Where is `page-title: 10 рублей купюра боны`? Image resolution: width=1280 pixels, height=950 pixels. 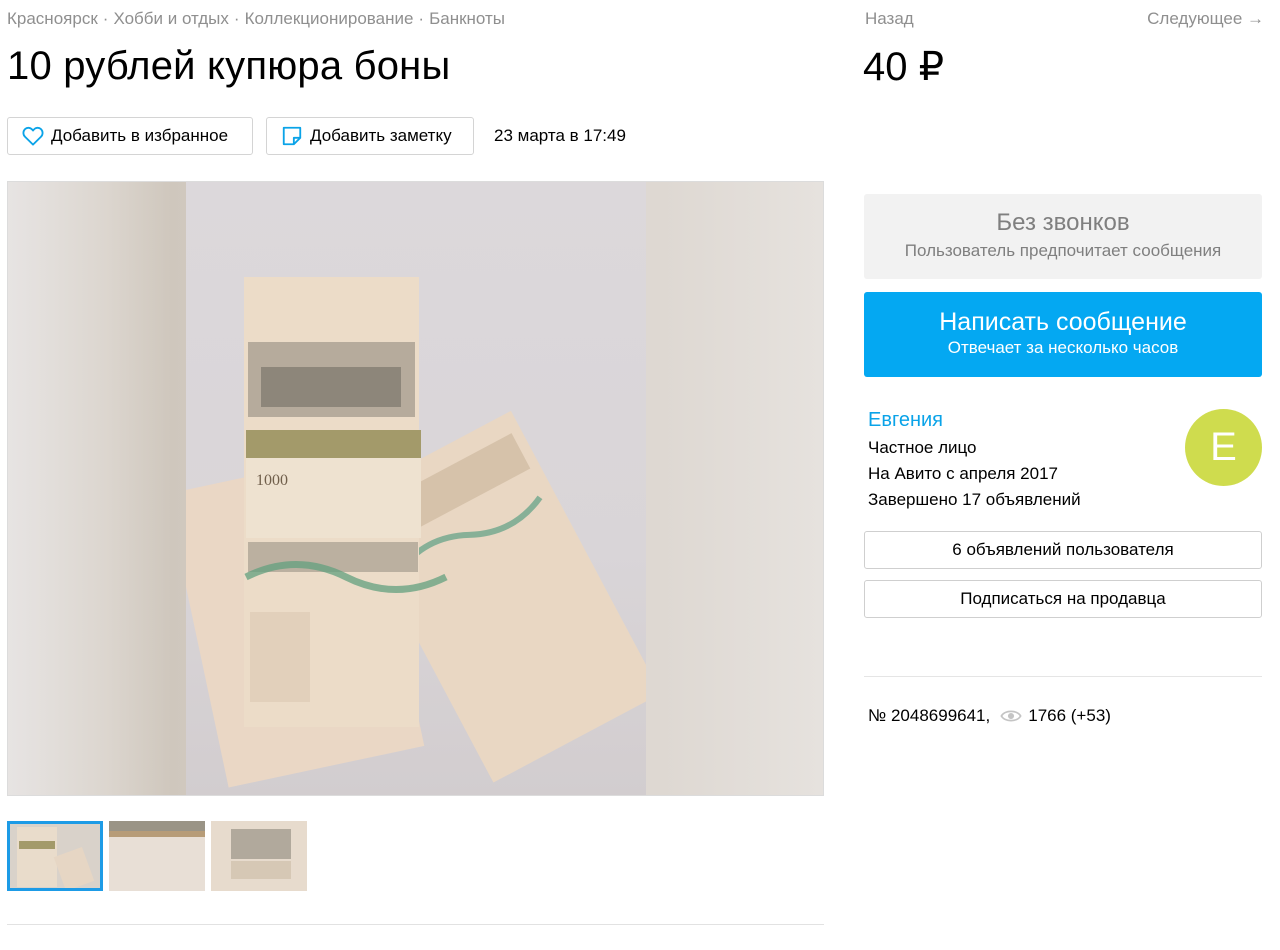 page-title: 10 рублей купюра боны is located at coordinates (229, 66).